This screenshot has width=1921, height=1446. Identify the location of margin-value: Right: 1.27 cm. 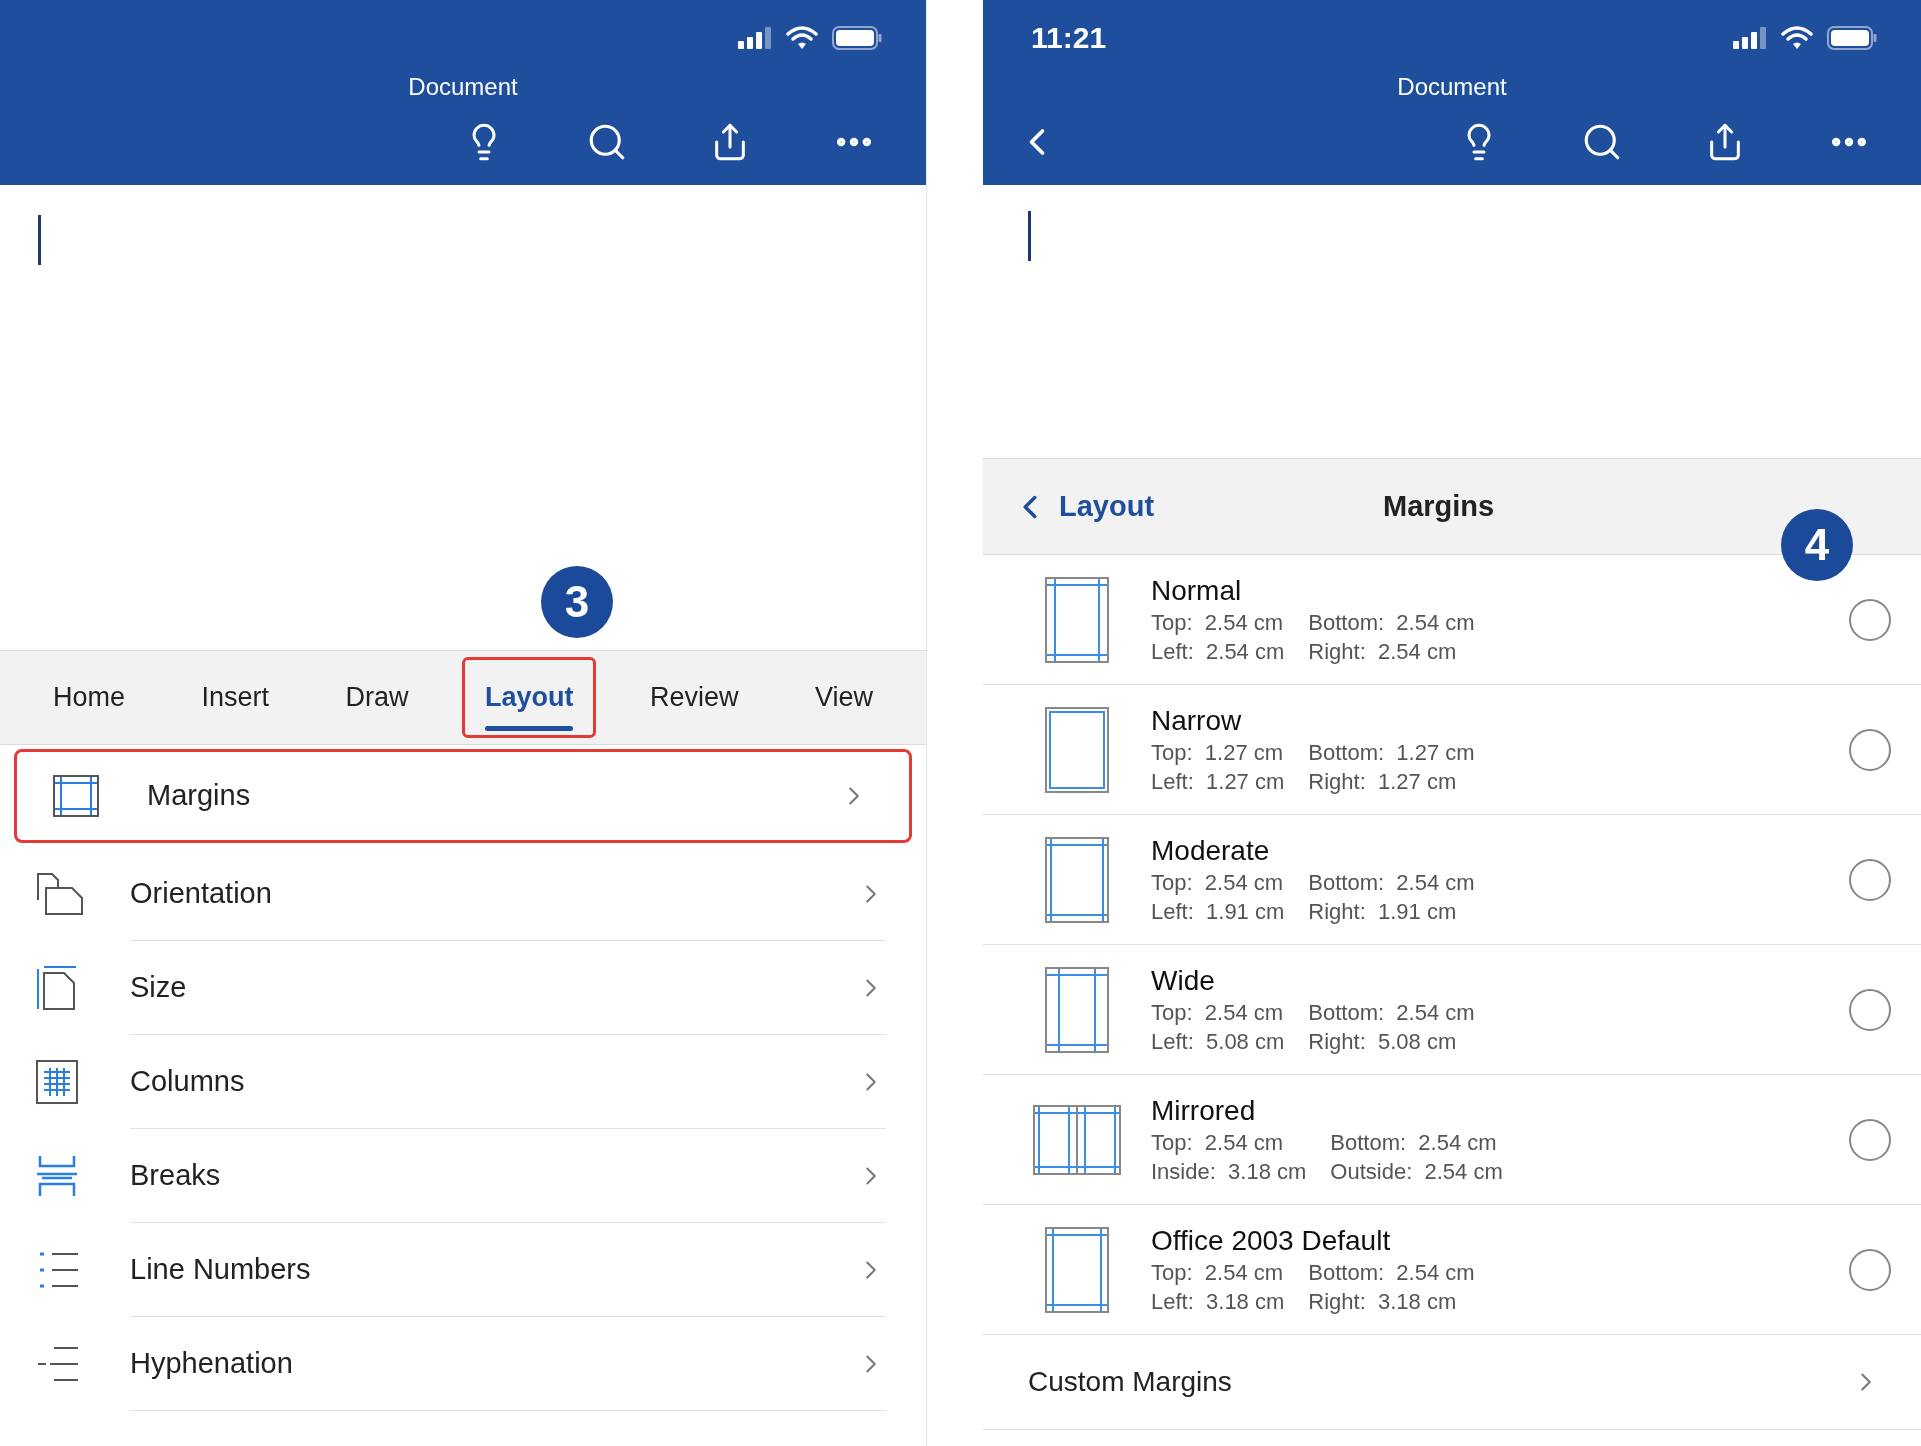
(1383, 781).